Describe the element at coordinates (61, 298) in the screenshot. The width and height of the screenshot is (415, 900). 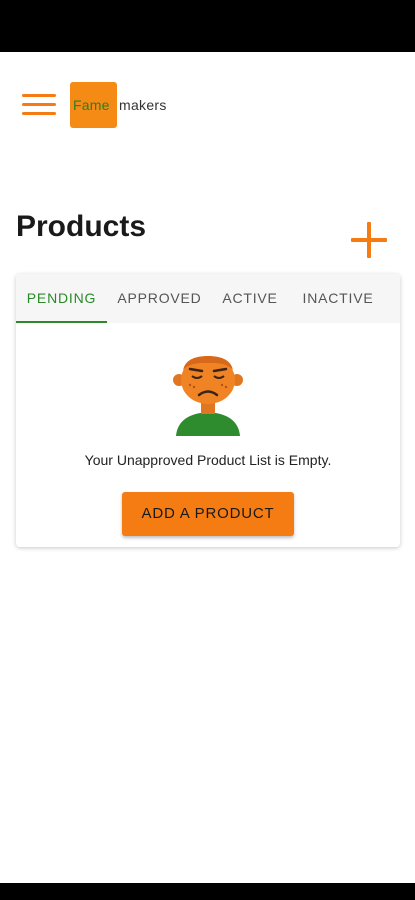
I see `tab-pending: PENDING` at that location.